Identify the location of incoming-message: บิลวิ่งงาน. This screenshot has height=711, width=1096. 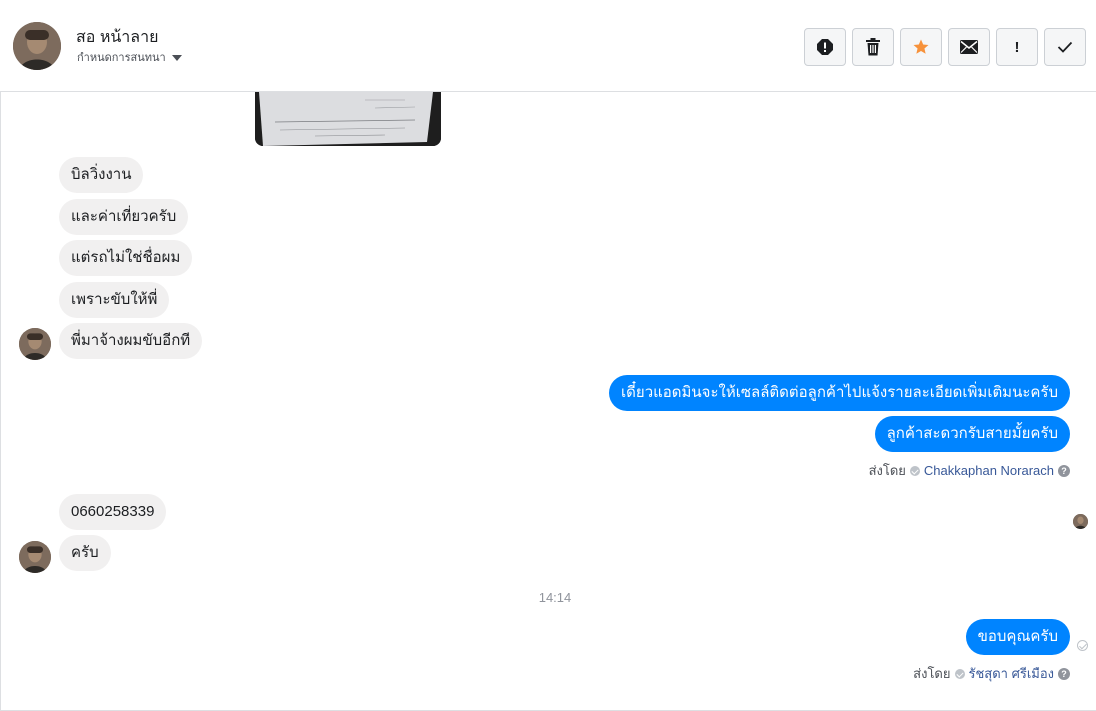
(101, 175).